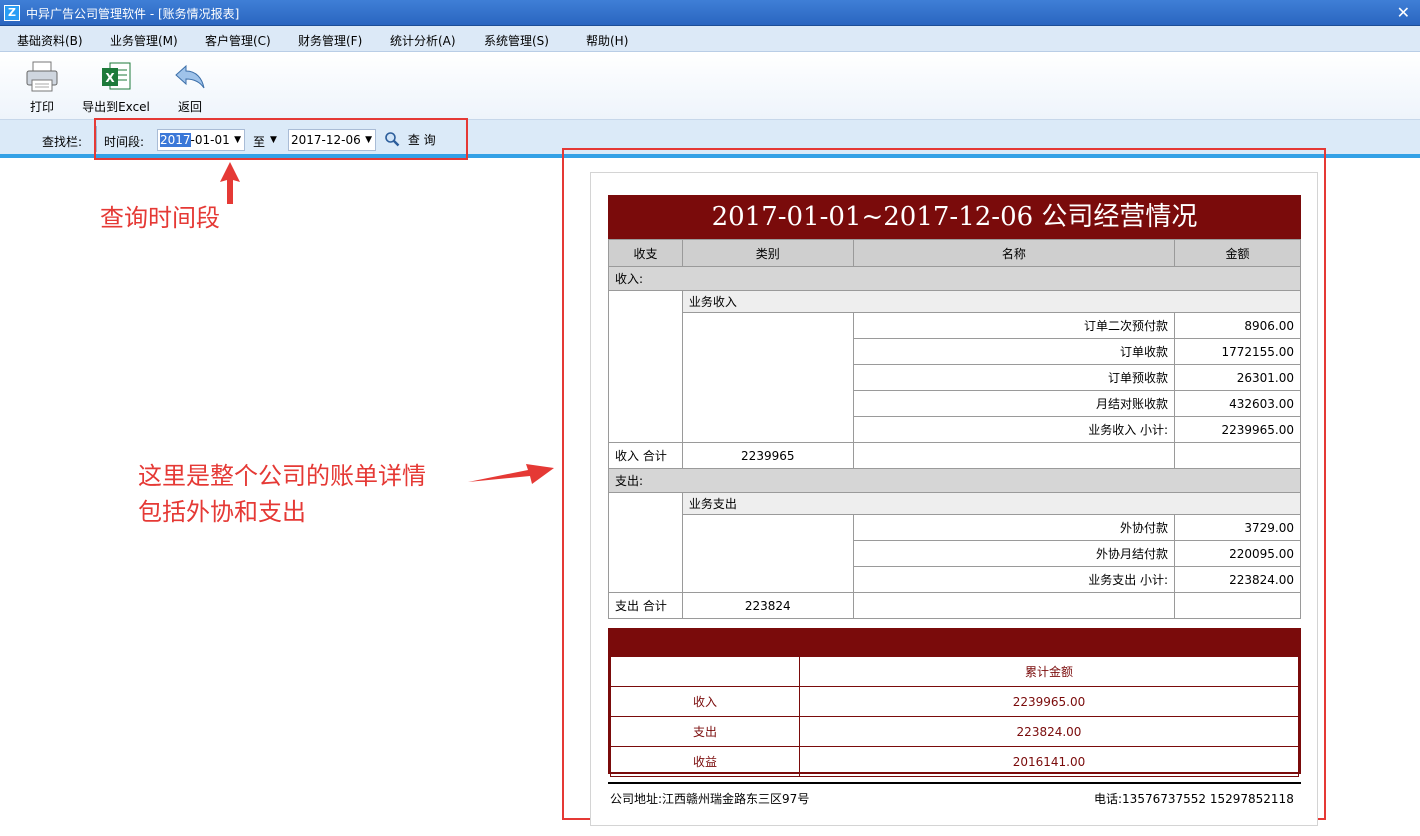  What do you see at coordinates (607, 40) in the screenshot?
I see `menu-help: 帮助(H)` at bounding box center [607, 40].